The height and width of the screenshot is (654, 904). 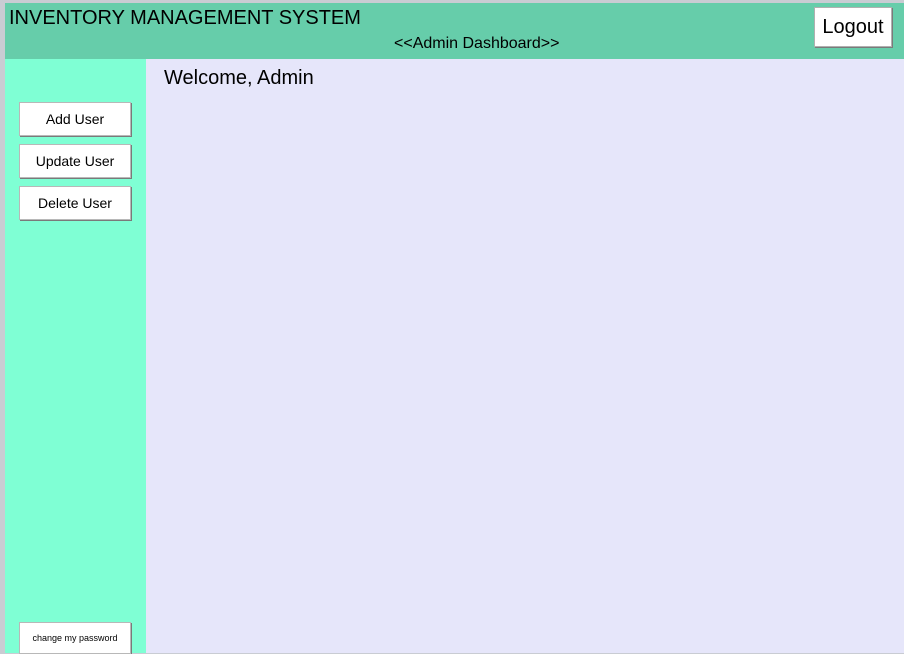 I want to click on add-user-button: Add User, so click(x=75, y=119).